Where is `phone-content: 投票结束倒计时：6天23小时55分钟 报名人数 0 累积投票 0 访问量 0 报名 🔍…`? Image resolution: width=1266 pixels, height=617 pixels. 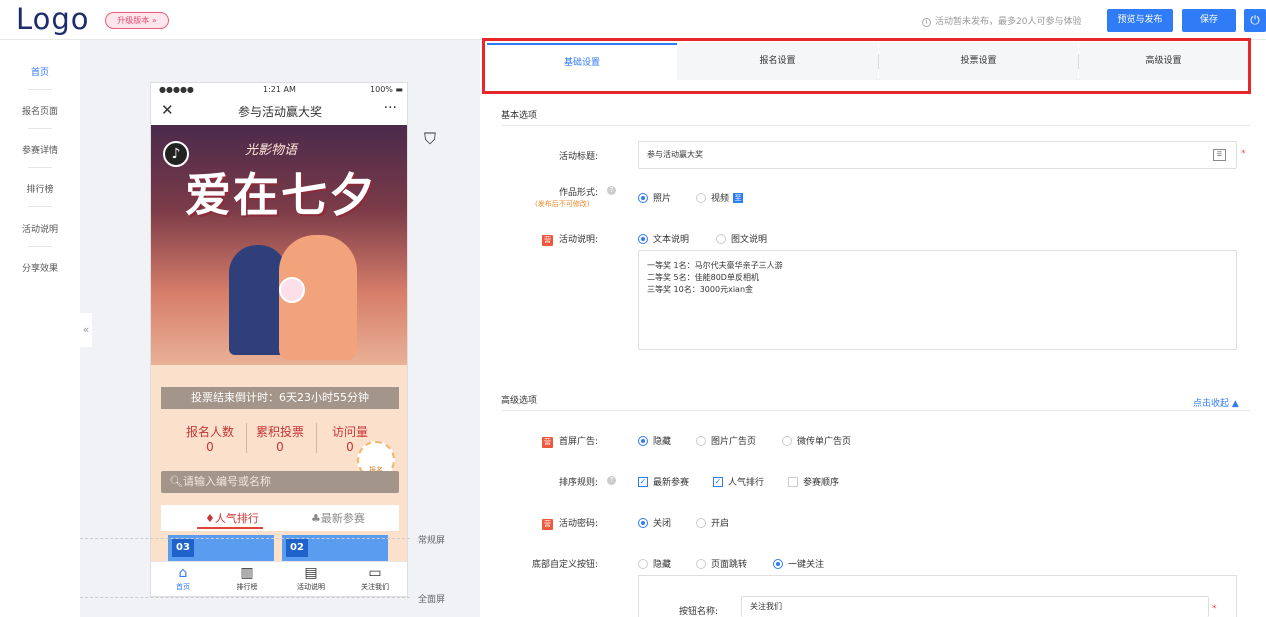
phone-content: 投票结束倒计时：6天23小时55分钟 报名人数 0 累积投票 0 访问量 0 报名 🔍… is located at coordinates (279, 465).